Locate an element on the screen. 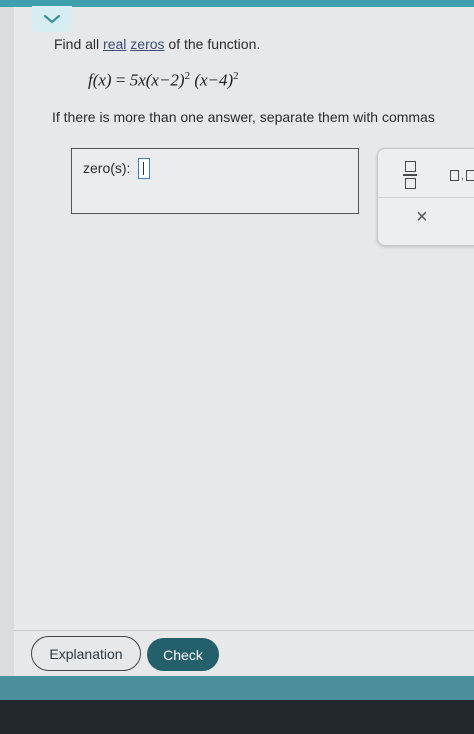  fraction-button is located at coordinates (410, 175).